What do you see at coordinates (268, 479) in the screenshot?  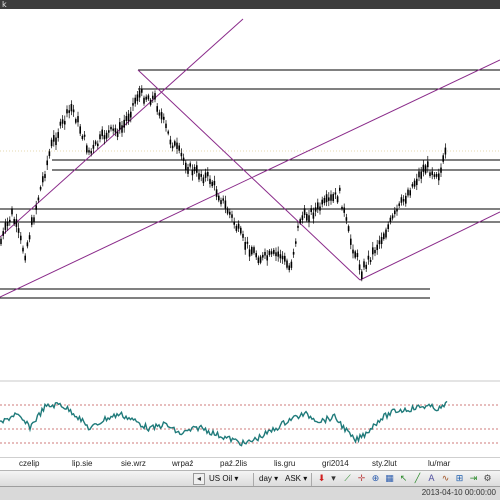 I see `timeframe-selector: day ▾` at bounding box center [268, 479].